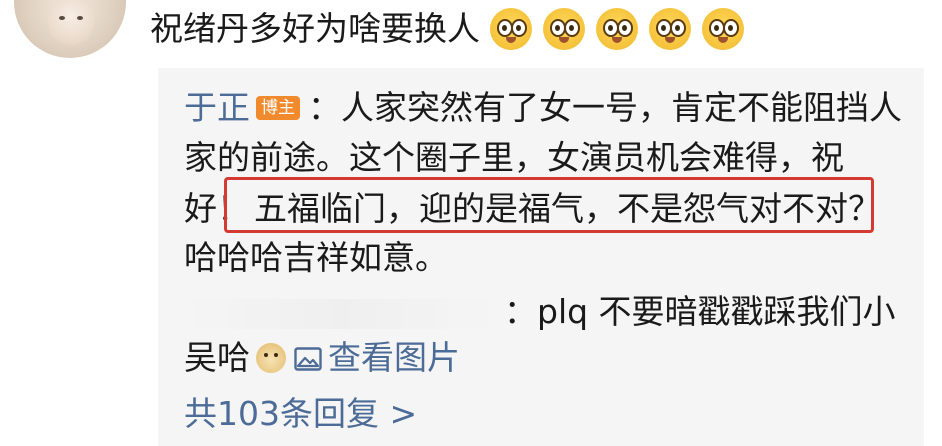  I want to click on avatar, so click(70, 29).